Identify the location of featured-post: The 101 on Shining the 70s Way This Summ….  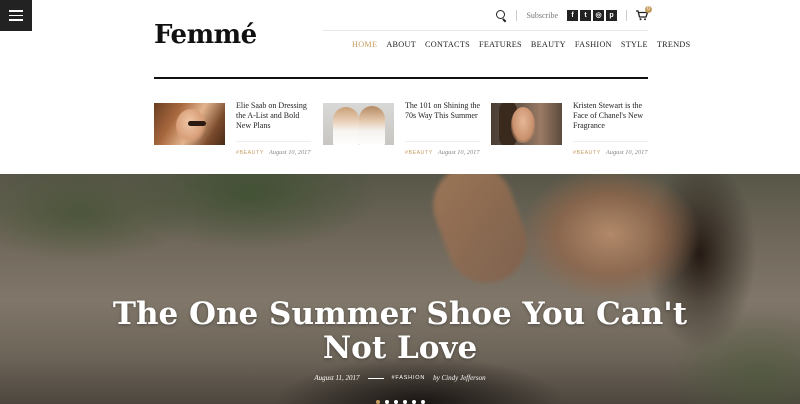
(403, 129).